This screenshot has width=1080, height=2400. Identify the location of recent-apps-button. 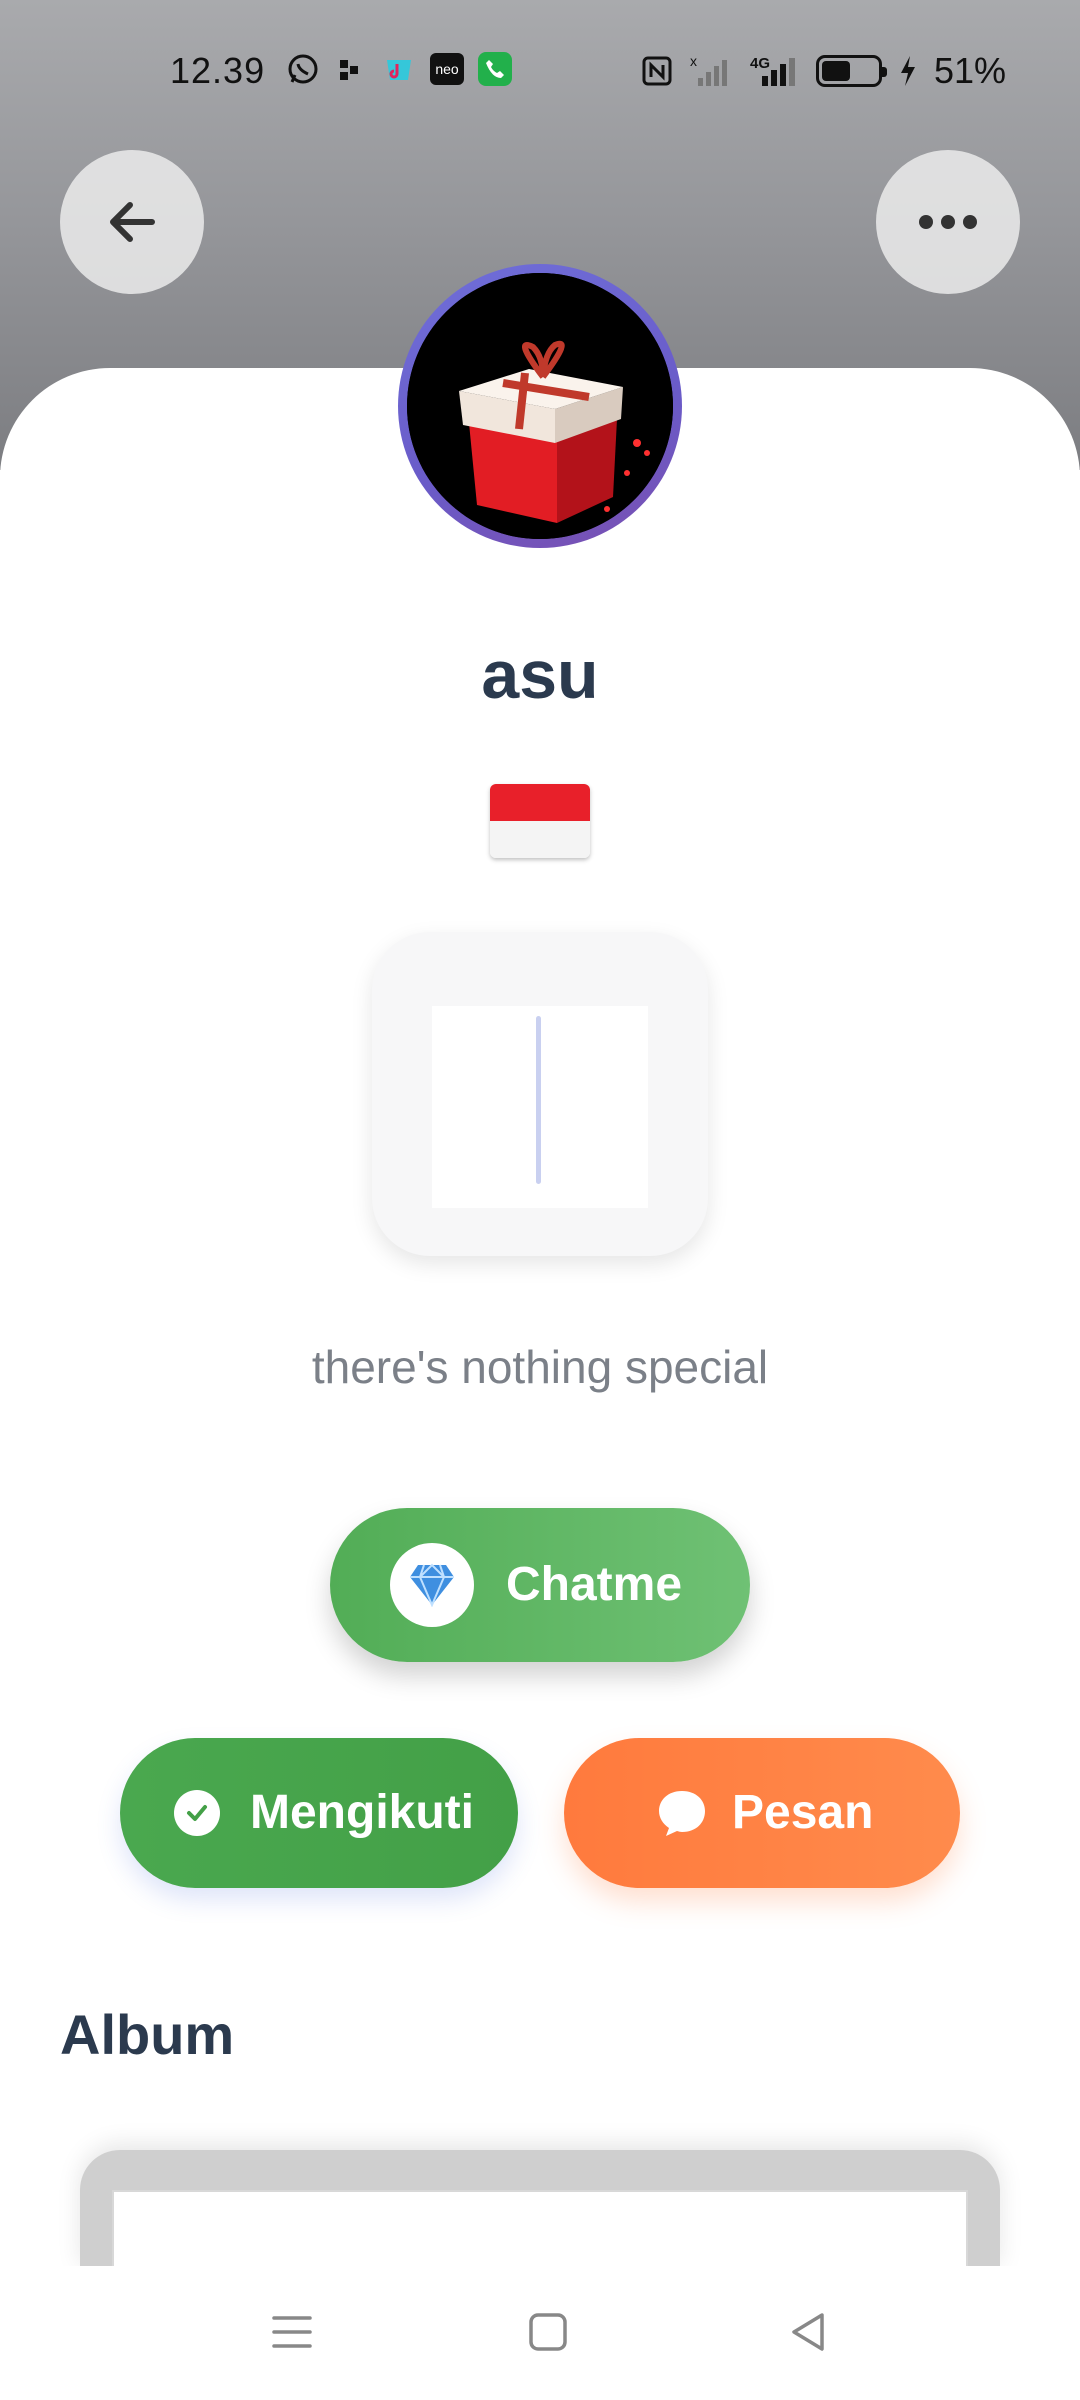
(292, 2332).